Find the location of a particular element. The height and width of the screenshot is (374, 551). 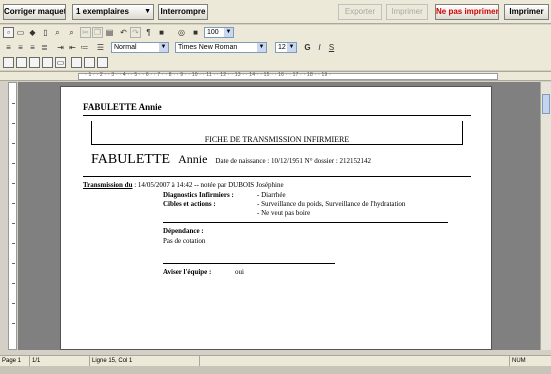

status-empty is located at coordinates (355, 361).